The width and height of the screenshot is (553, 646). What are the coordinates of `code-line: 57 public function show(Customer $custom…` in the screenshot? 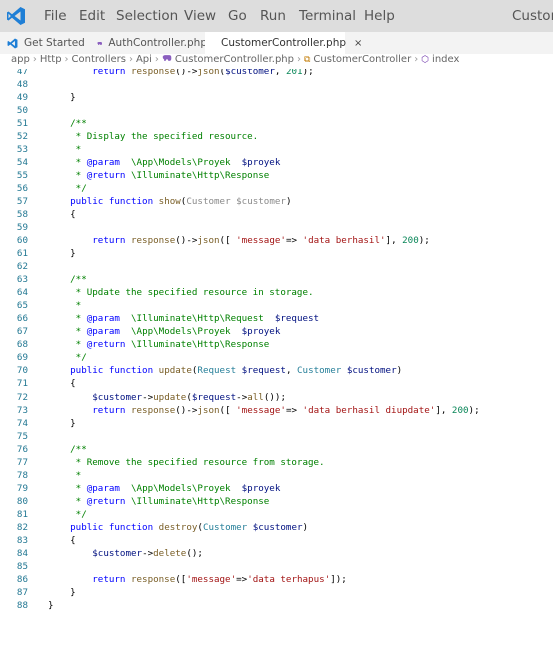 It's located at (276, 201).